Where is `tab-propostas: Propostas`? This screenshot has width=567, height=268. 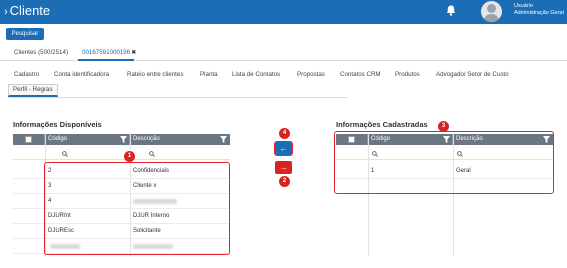
tab-propostas: Propostas is located at coordinates (311, 75).